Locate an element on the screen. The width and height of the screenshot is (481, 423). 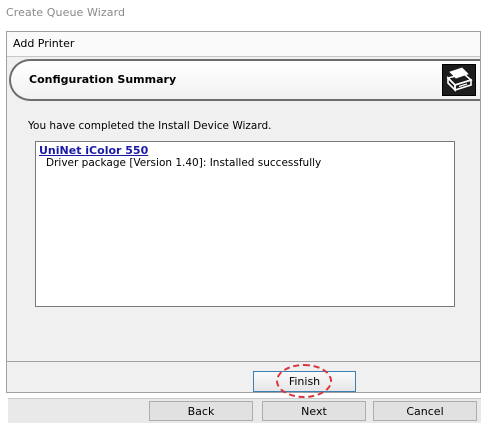
window-title: Create Queue Wizard is located at coordinates (66, 12).